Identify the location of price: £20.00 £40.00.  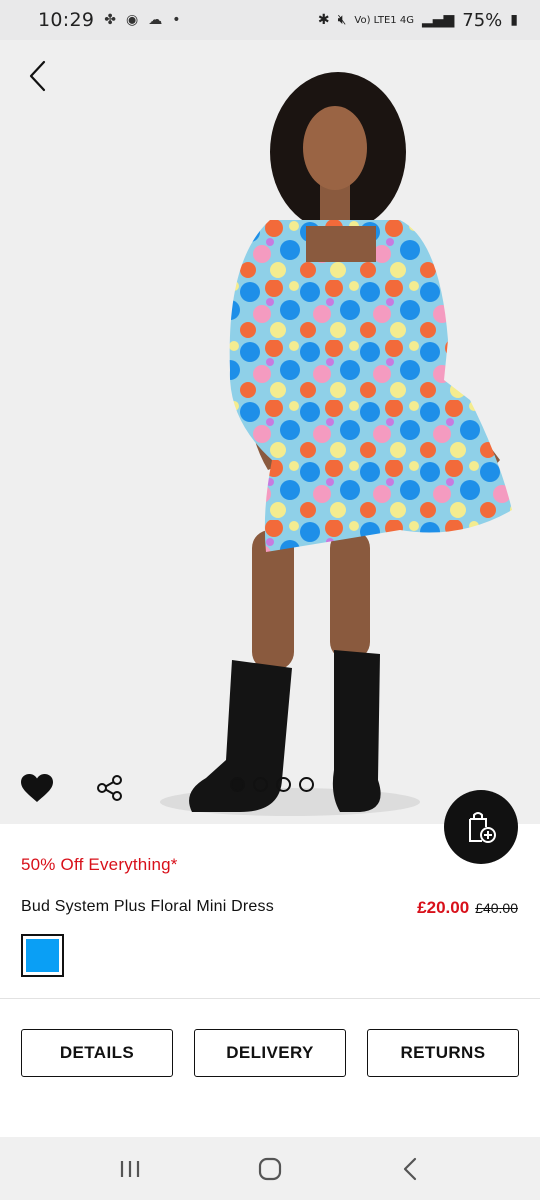
(467, 908).